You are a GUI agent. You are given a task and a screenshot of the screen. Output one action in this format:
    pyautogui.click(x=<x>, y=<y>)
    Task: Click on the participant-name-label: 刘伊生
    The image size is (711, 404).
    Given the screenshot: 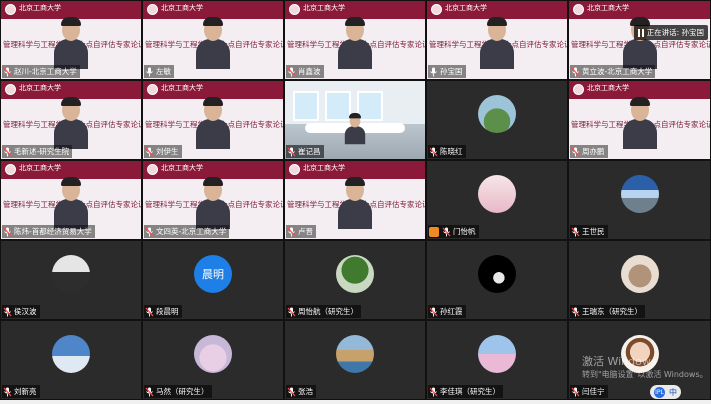 What is the action you would take?
    pyautogui.click(x=163, y=151)
    